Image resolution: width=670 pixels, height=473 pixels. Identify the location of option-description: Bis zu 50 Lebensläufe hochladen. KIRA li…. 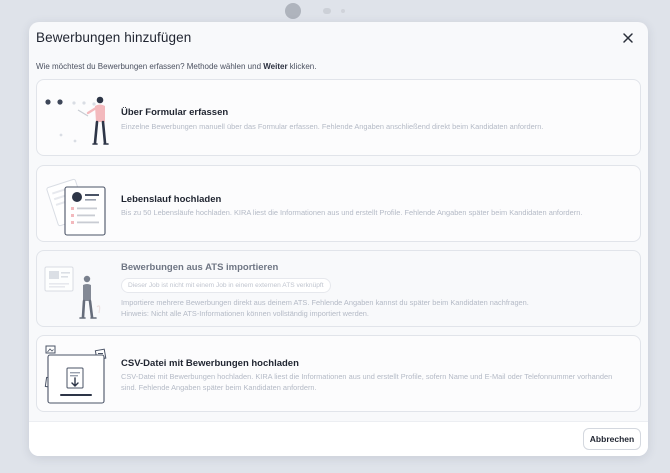
(352, 212).